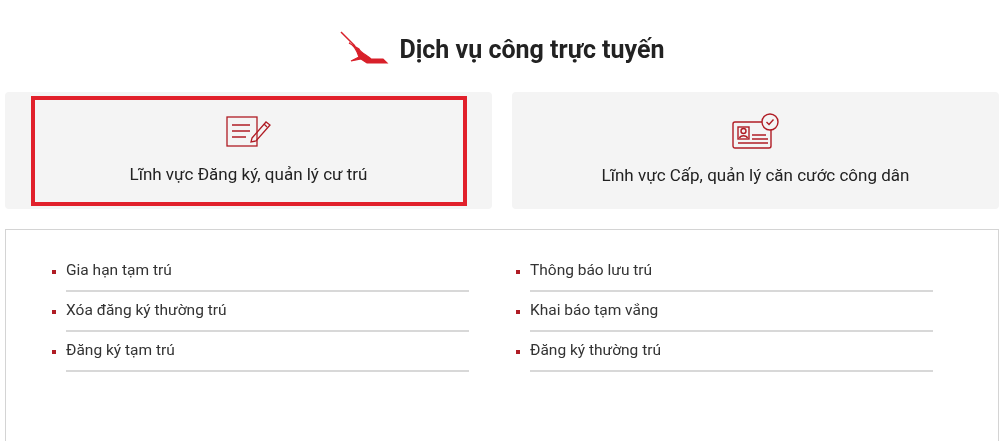 This screenshot has width=1004, height=441. I want to click on service-link: Khai báo tạm vắng, so click(731, 312).